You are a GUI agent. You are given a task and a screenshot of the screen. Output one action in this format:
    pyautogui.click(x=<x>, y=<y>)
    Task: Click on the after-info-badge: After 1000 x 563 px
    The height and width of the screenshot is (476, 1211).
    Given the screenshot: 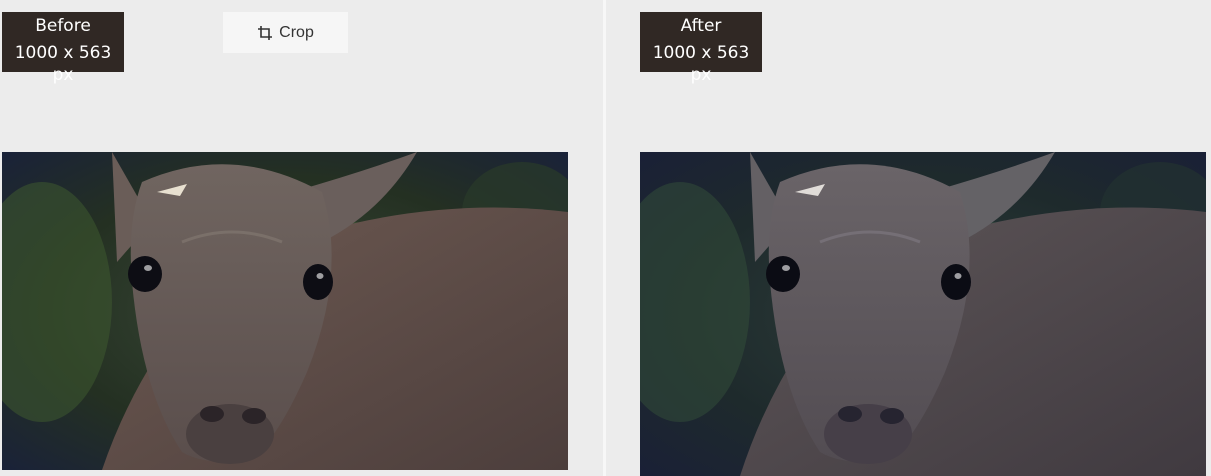 What is the action you would take?
    pyautogui.click(x=701, y=48)
    